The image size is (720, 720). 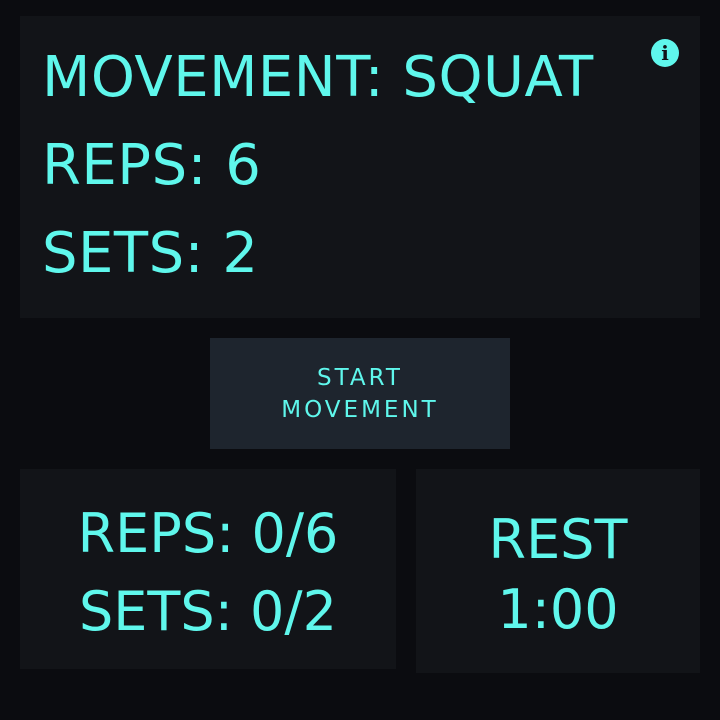 What do you see at coordinates (360, 393) in the screenshot?
I see `start-movement-button: START MOVEMENT` at bounding box center [360, 393].